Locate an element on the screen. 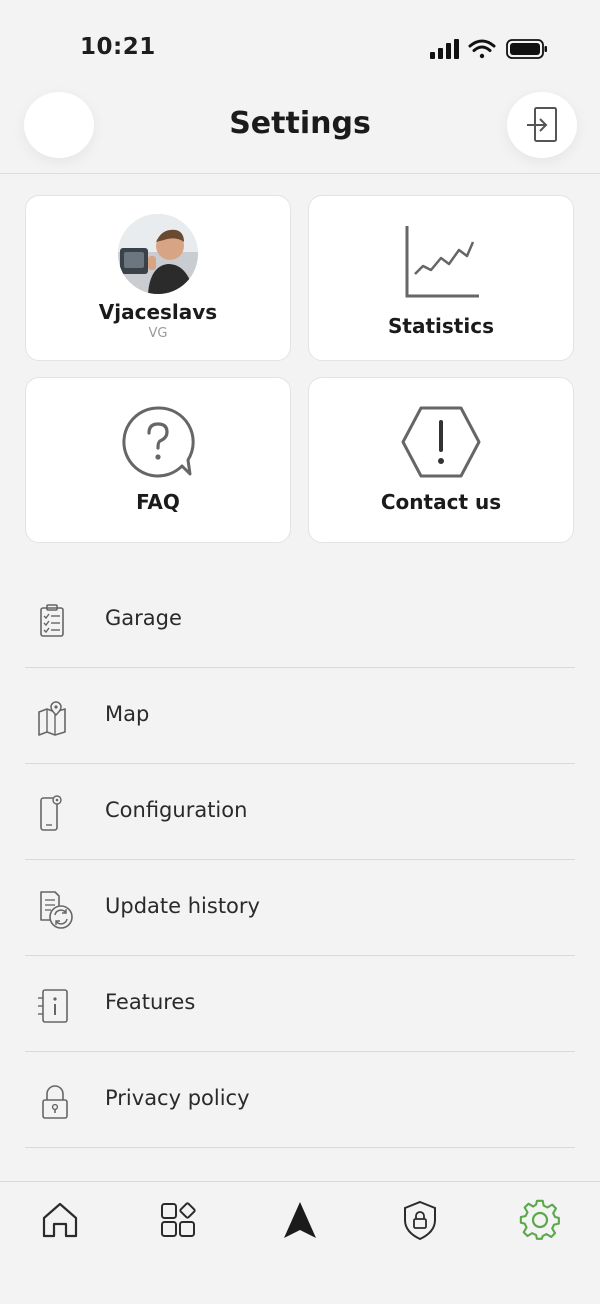 The image size is (600, 1304). menu-item-partial is located at coordinates (300, 1166).